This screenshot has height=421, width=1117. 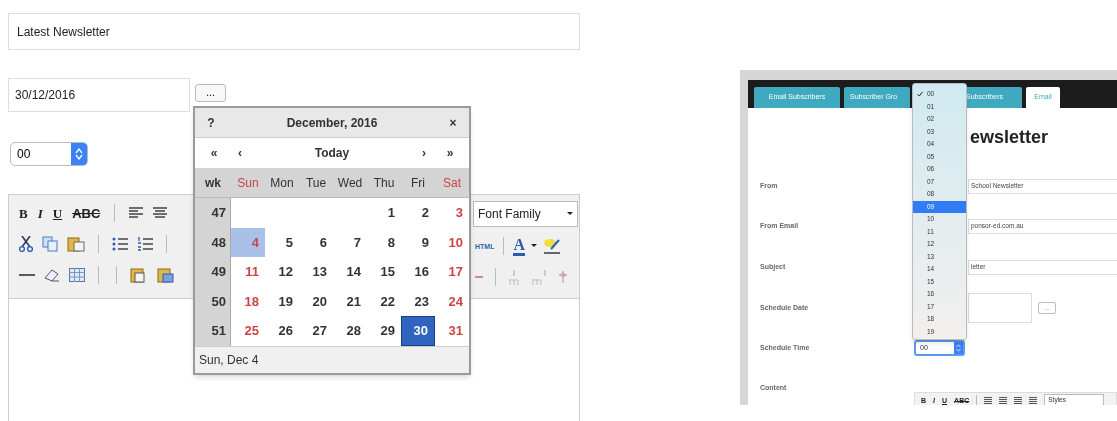 What do you see at coordinates (213, 272) in the screenshot?
I see `week-number: 49` at bounding box center [213, 272].